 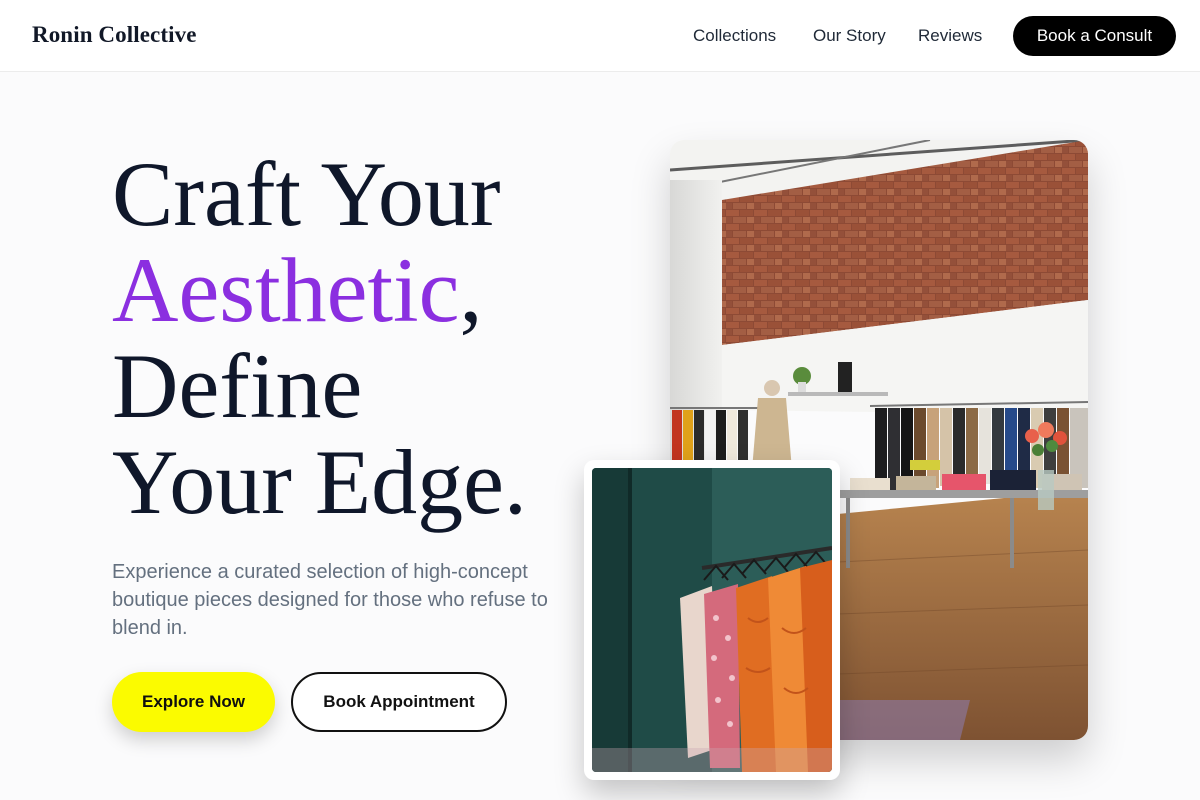 I want to click on book-consult-button: Book a Consult, so click(x=1094, y=36).